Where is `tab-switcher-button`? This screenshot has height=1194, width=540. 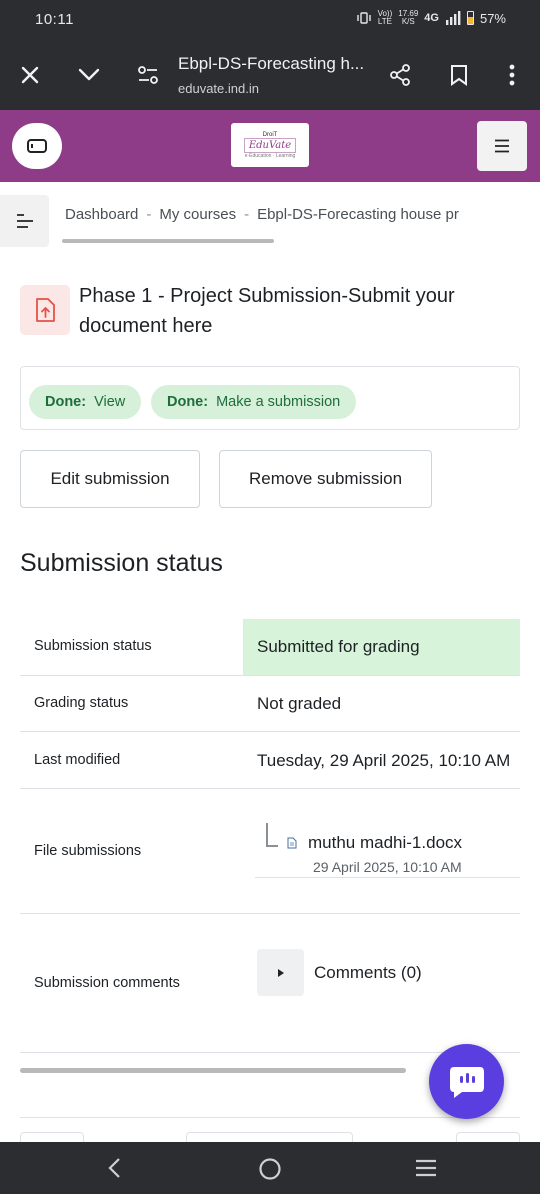
tab-switcher-button is located at coordinates (37, 146).